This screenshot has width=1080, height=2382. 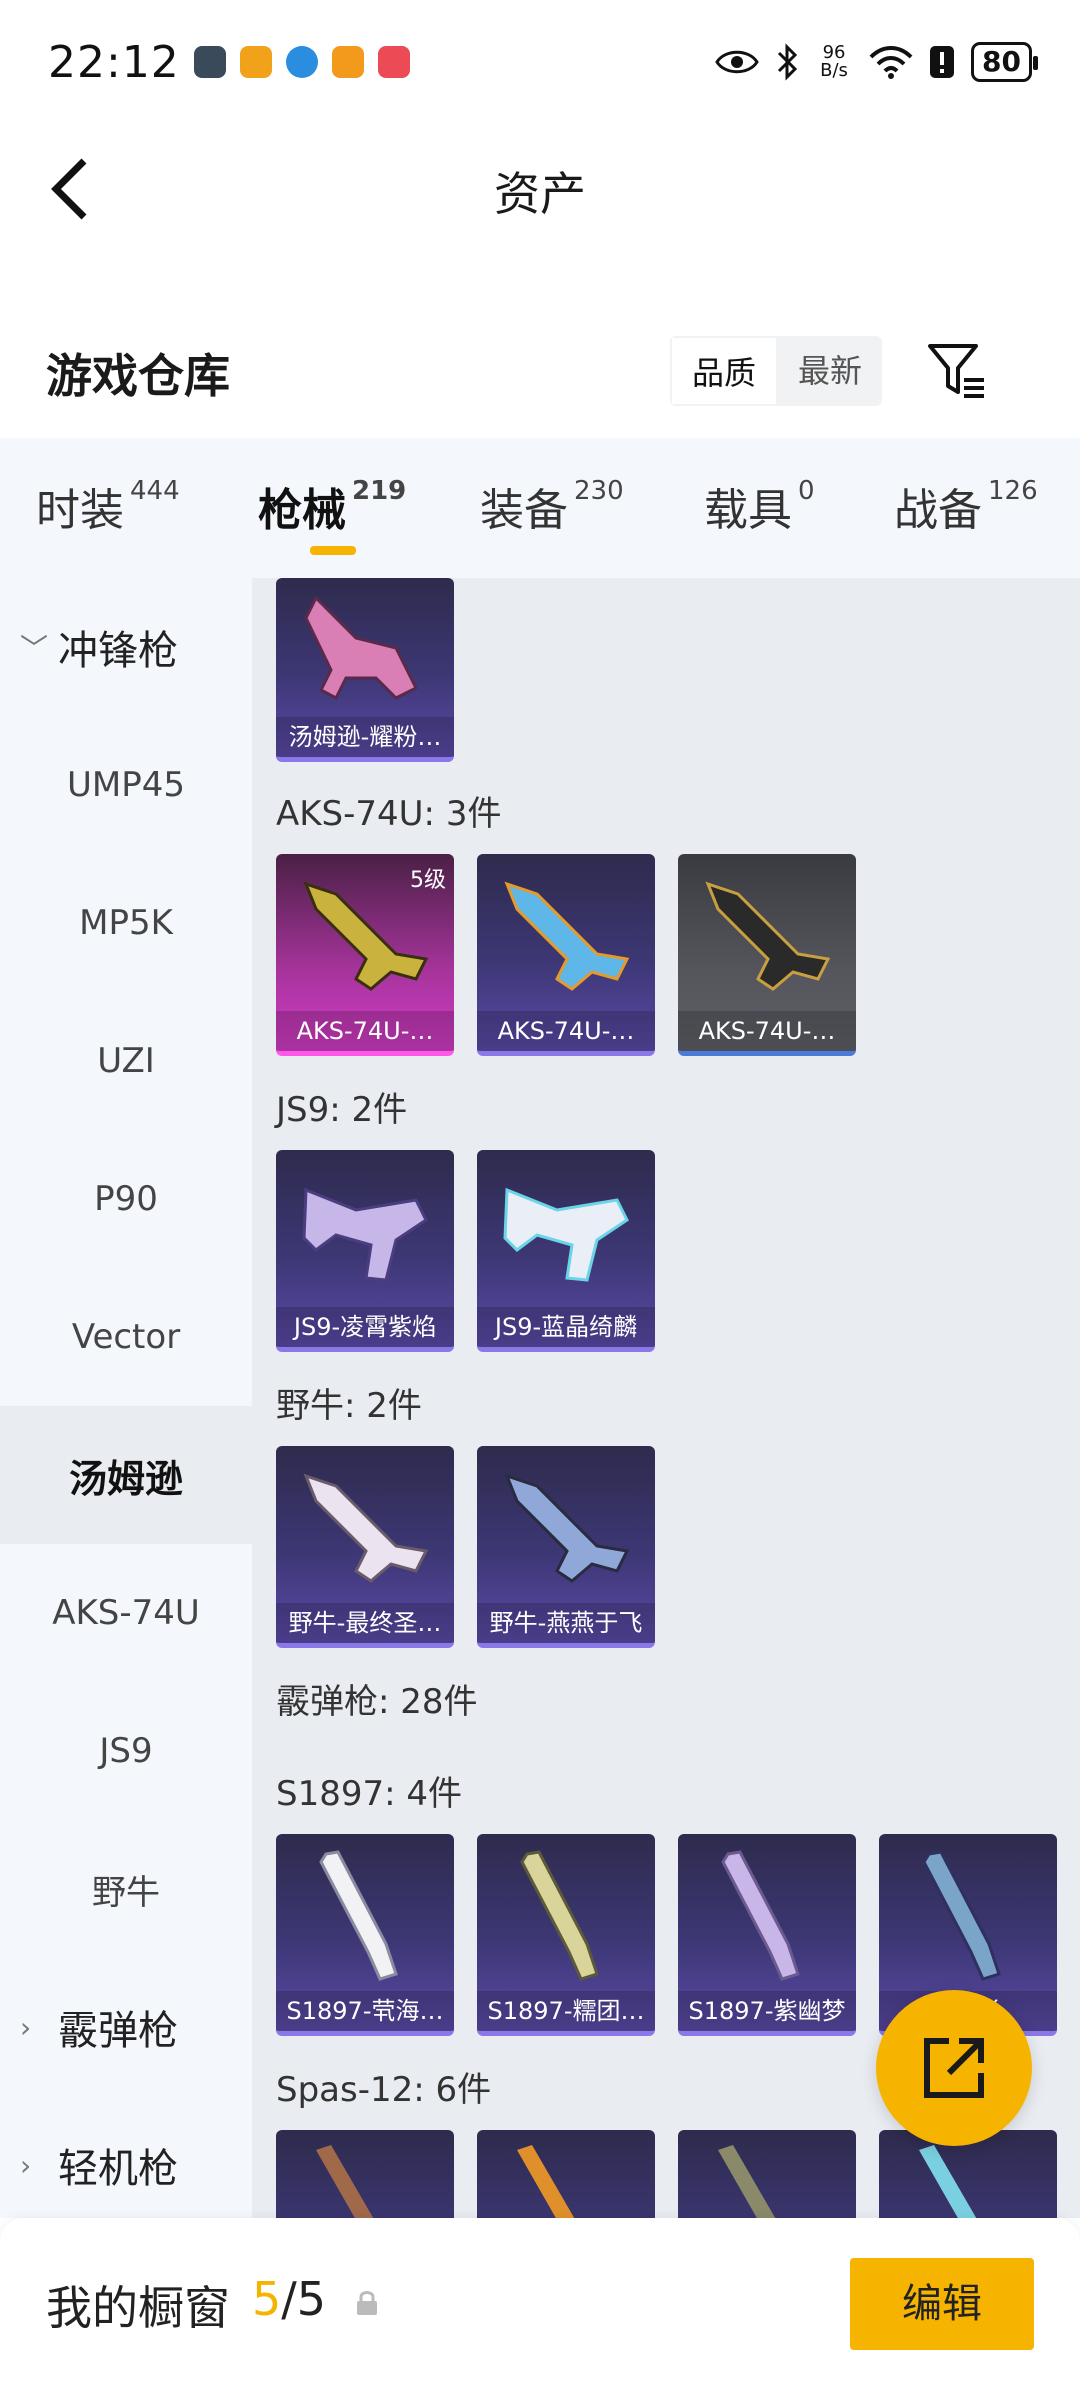 What do you see at coordinates (302, 510) in the screenshot?
I see `tab-label: 枪械` at bounding box center [302, 510].